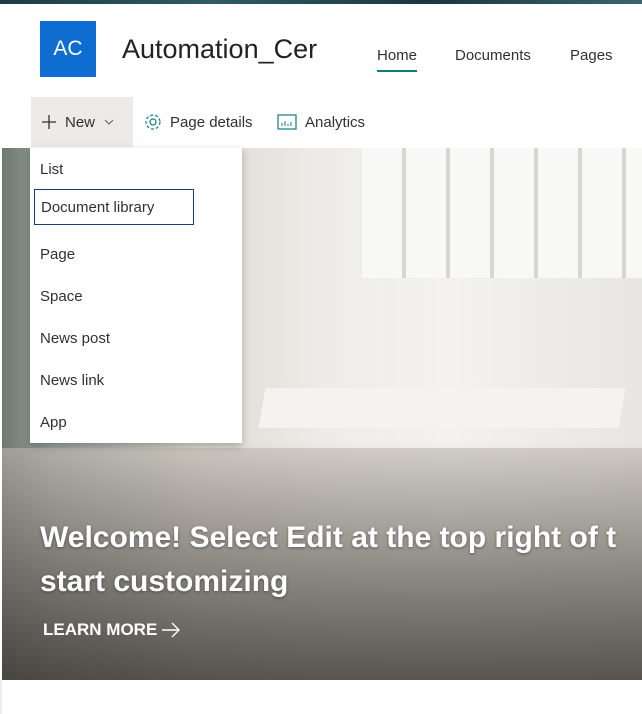  What do you see at coordinates (164, 581) in the screenshot?
I see `hero-title-line2: start customizing` at bounding box center [164, 581].